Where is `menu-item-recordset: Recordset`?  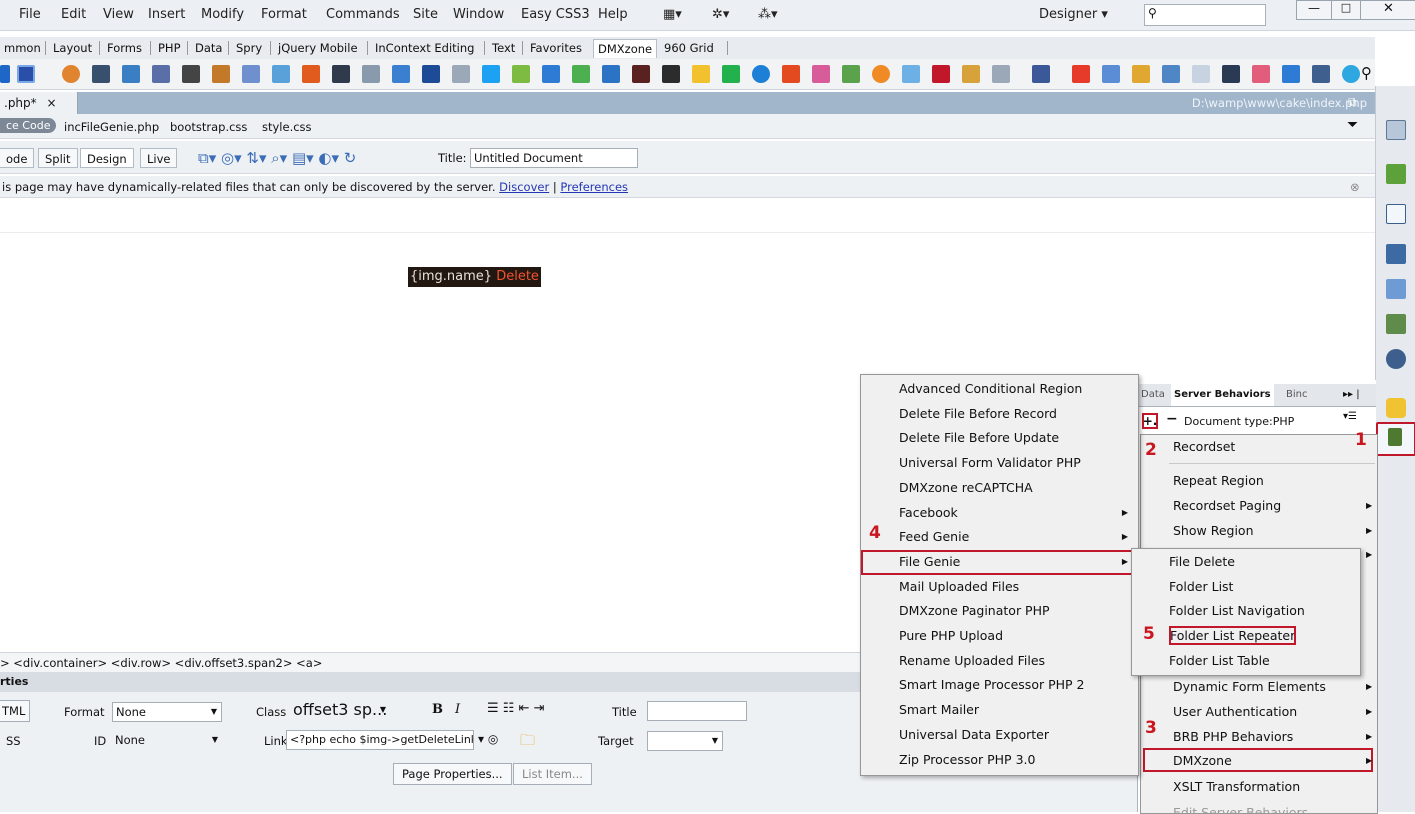
menu-item-recordset: Recordset is located at coordinates (1204, 446).